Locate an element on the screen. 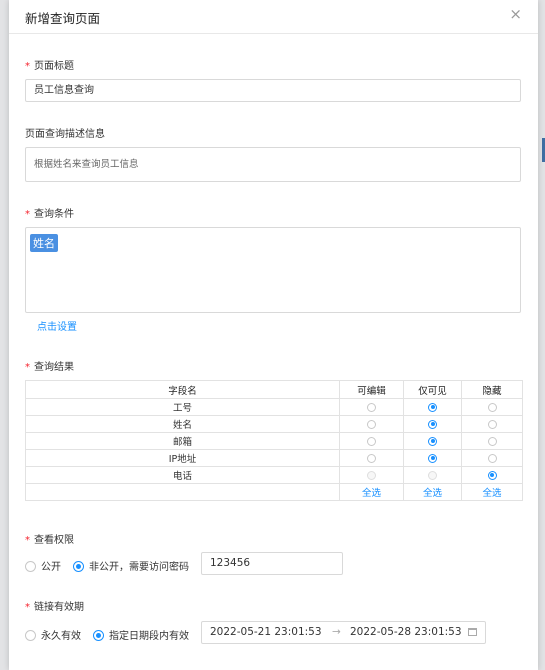  select-all-row: 全选 全选 全选 is located at coordinates (274, 492).